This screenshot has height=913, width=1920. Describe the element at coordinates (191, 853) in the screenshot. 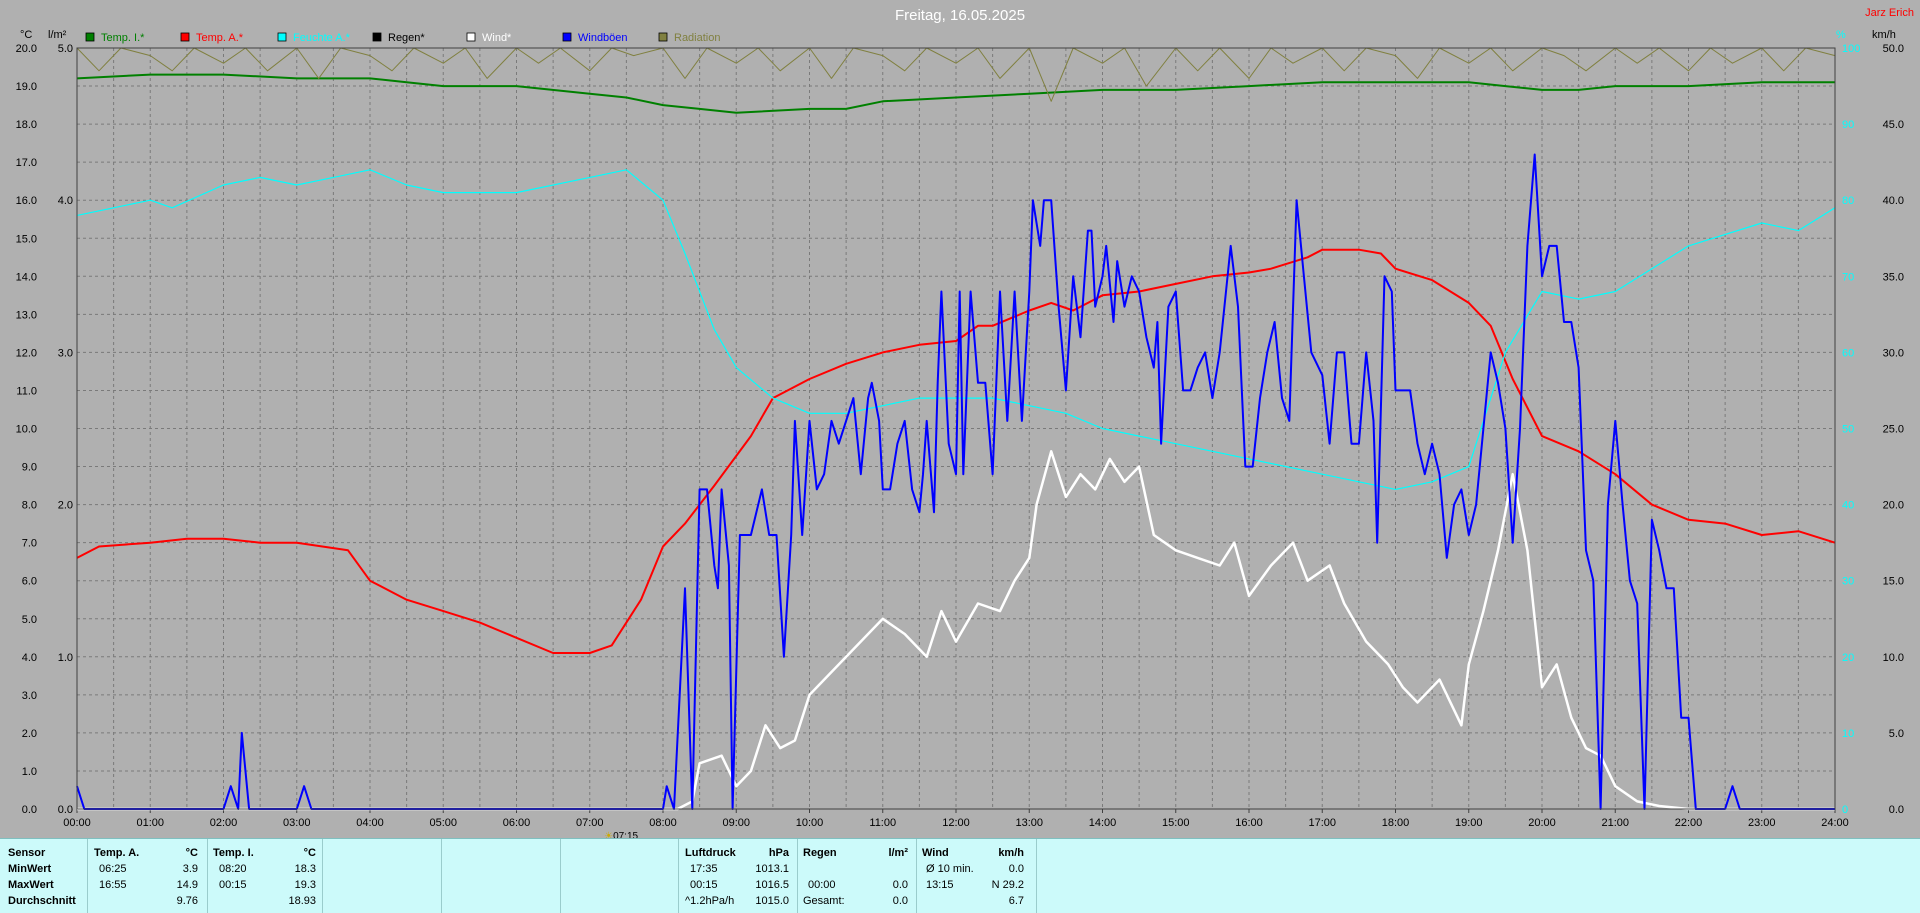

I see `temp-a-unit: °C` at that location.